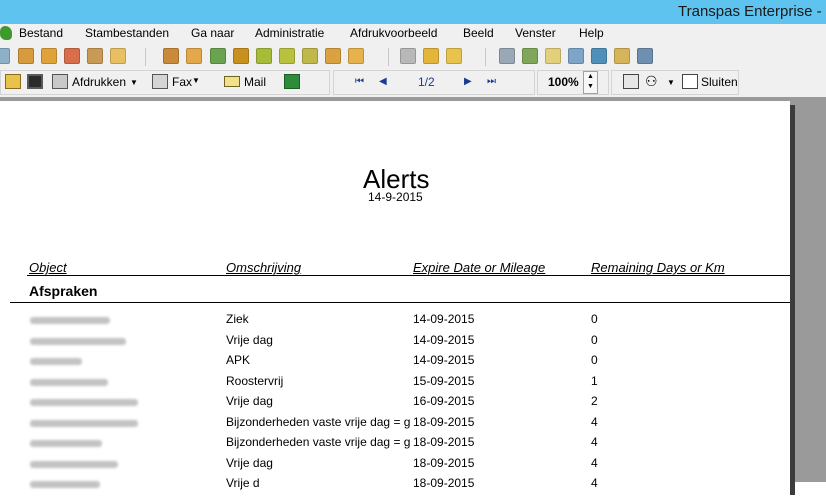  I want to click on monitor-icon, so click(645, 56).